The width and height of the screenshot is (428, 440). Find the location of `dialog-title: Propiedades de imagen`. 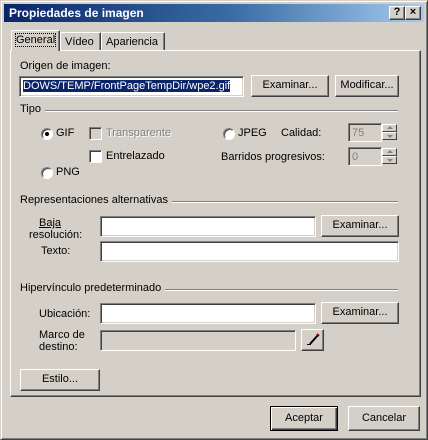

dialog-title: Propiedades de imagen is located at coordinates (76, 13).